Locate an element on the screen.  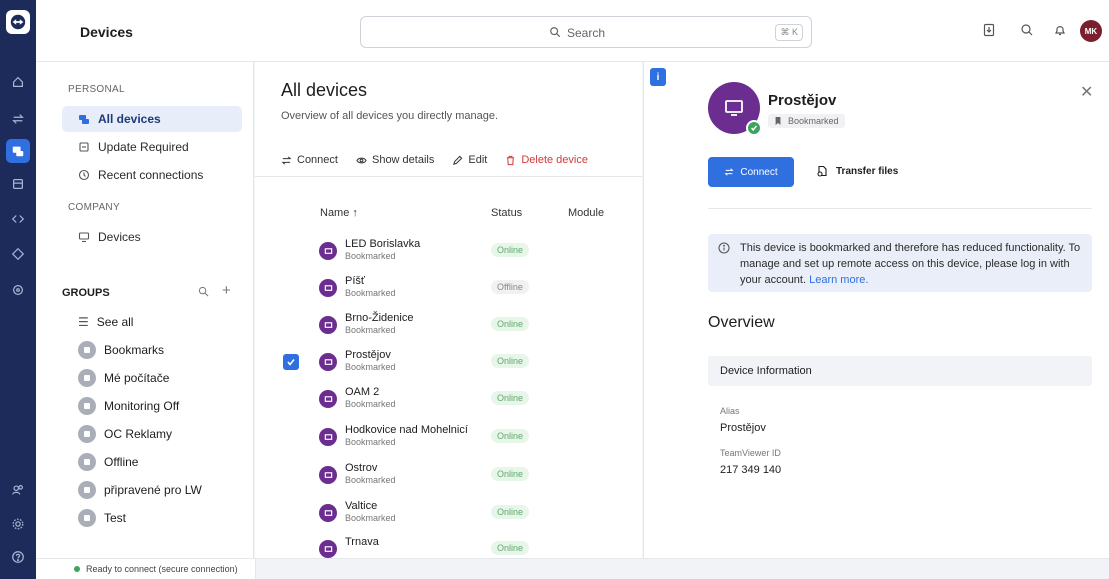
close-icon: ✕ is located at coordinates (1086, 92).